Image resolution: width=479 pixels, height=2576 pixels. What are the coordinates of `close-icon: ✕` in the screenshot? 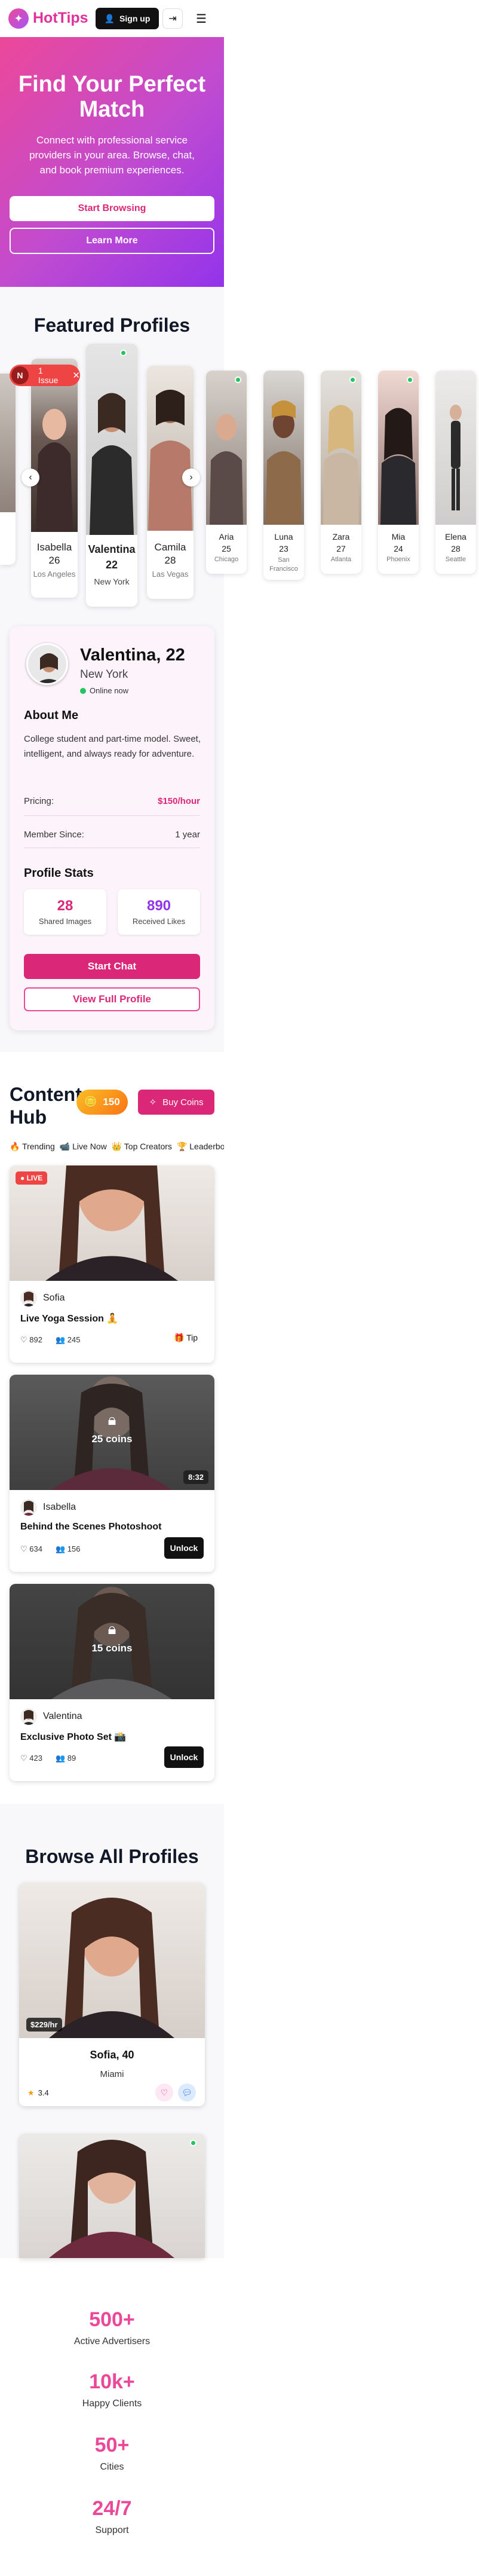 It's located at (76, 375).